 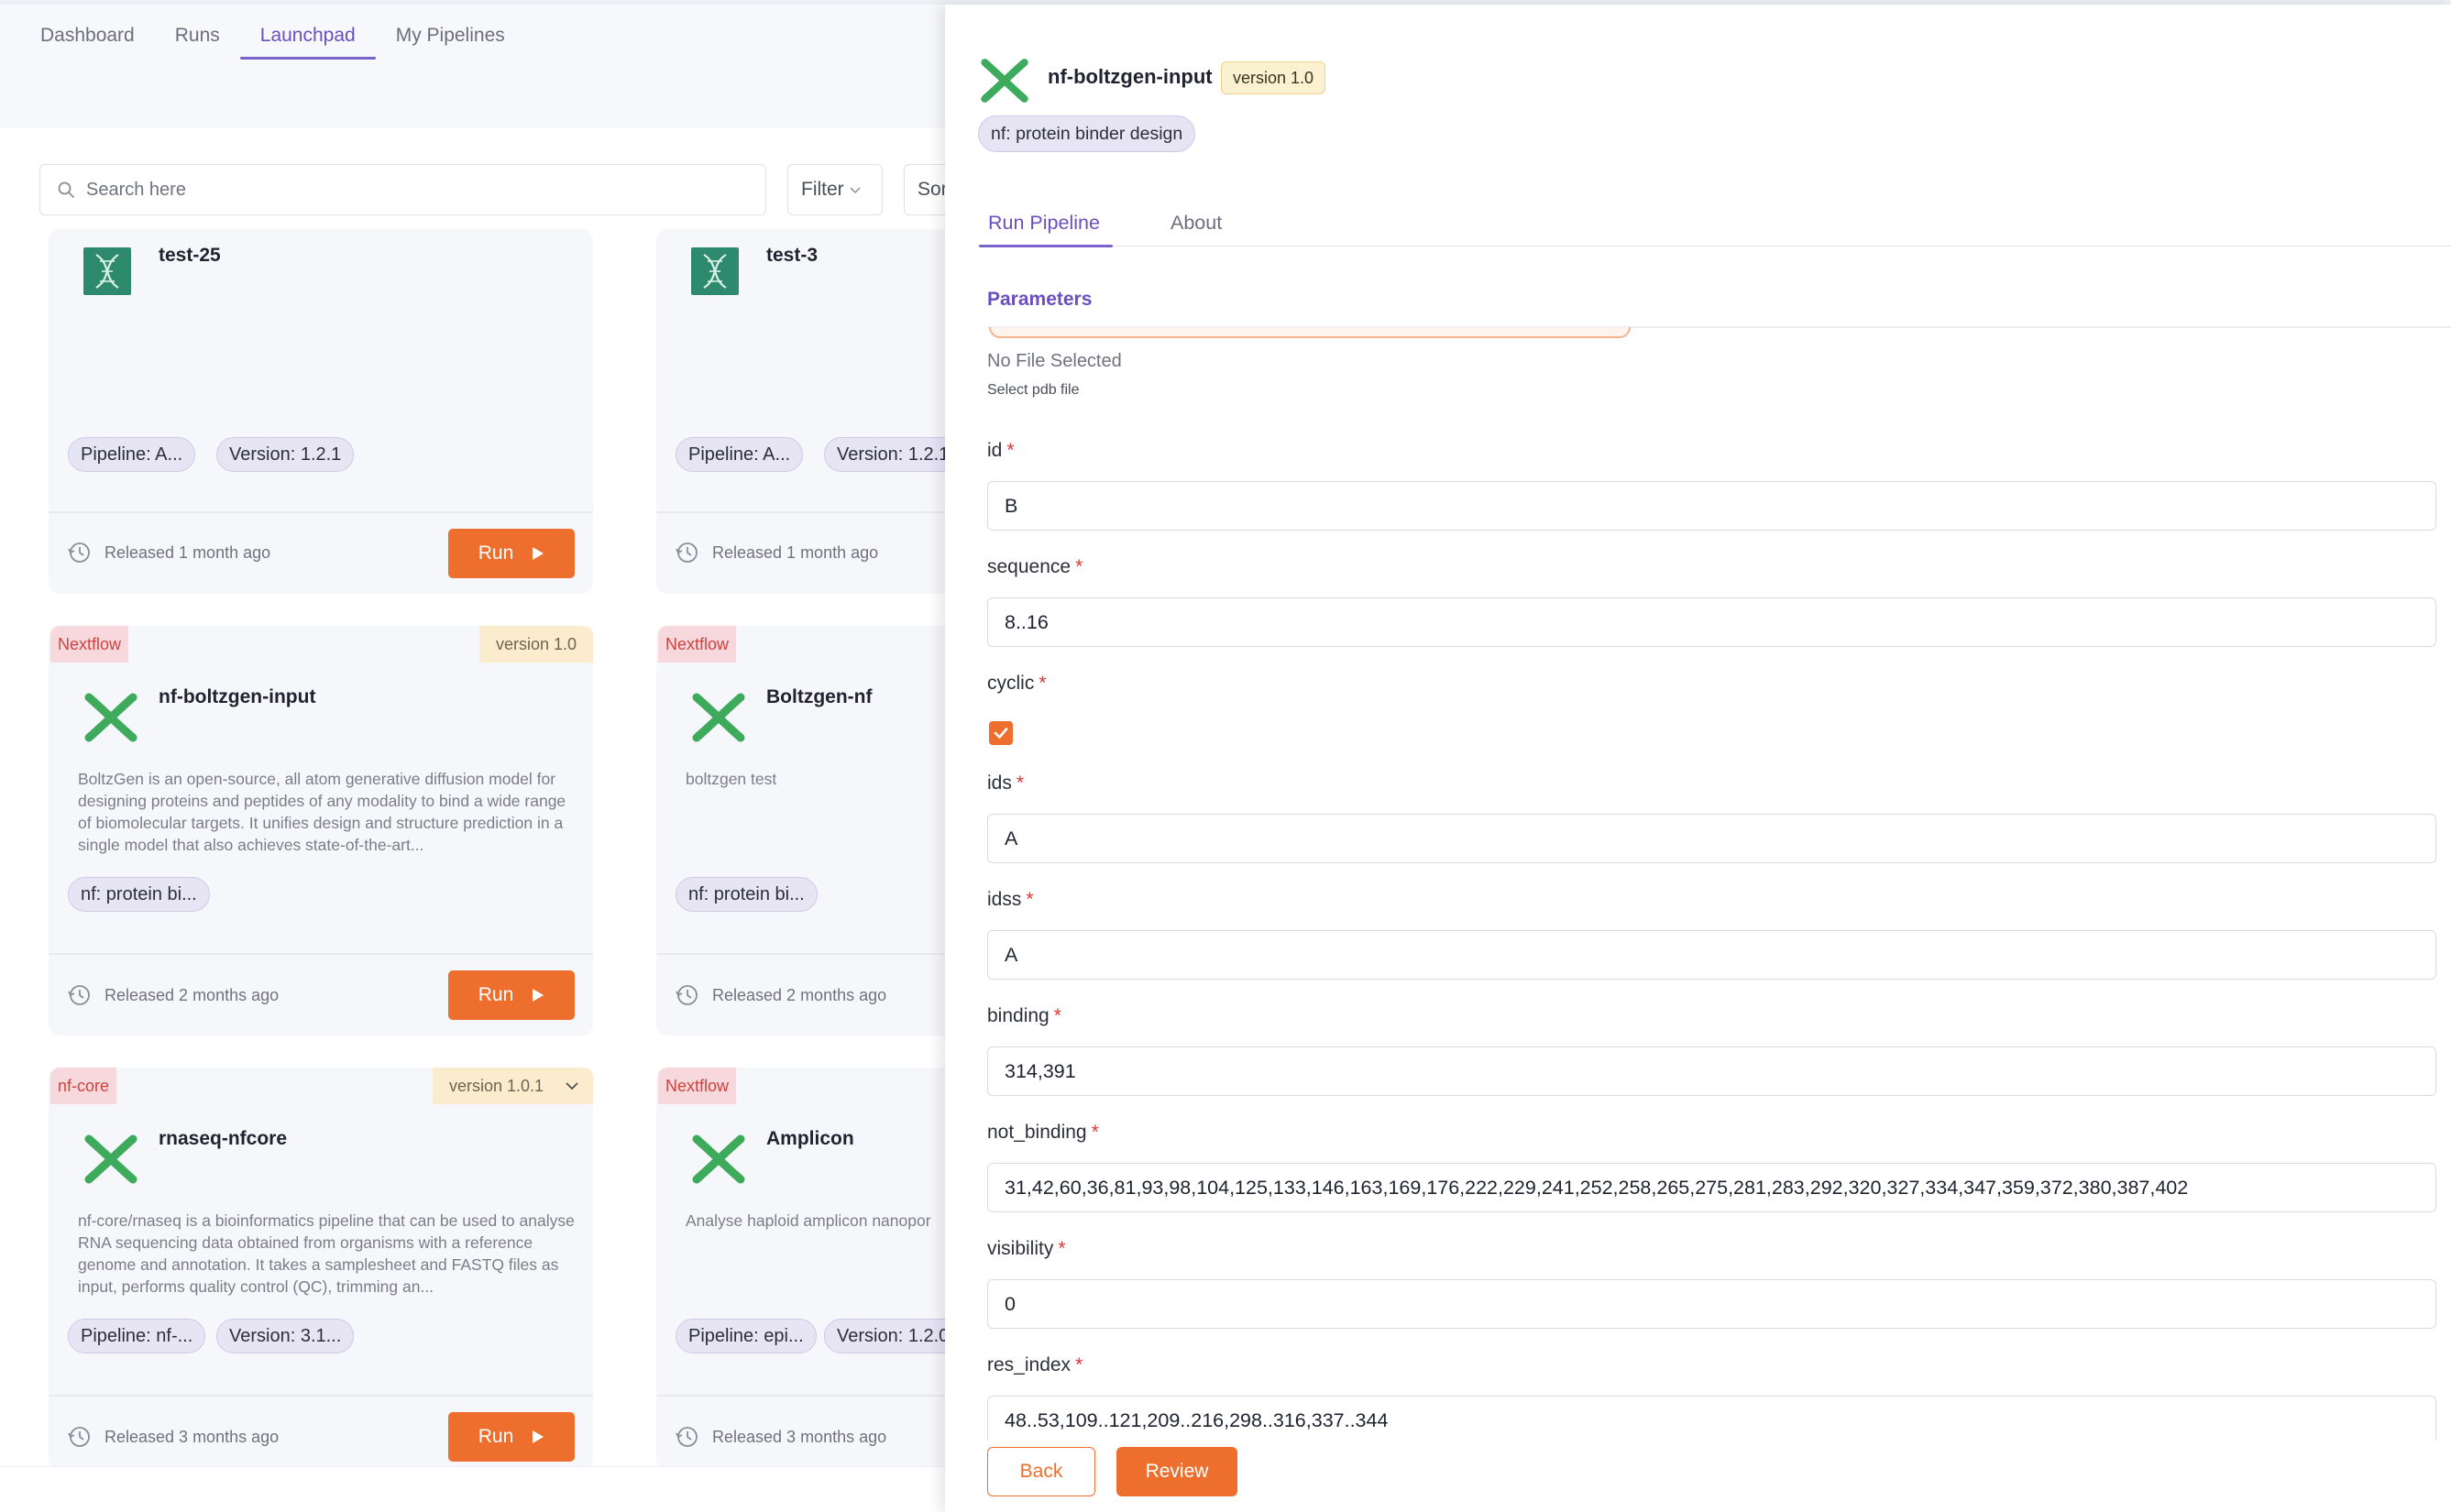 I want to click on label-text: not_binding, so click(x=1037, y=1132).